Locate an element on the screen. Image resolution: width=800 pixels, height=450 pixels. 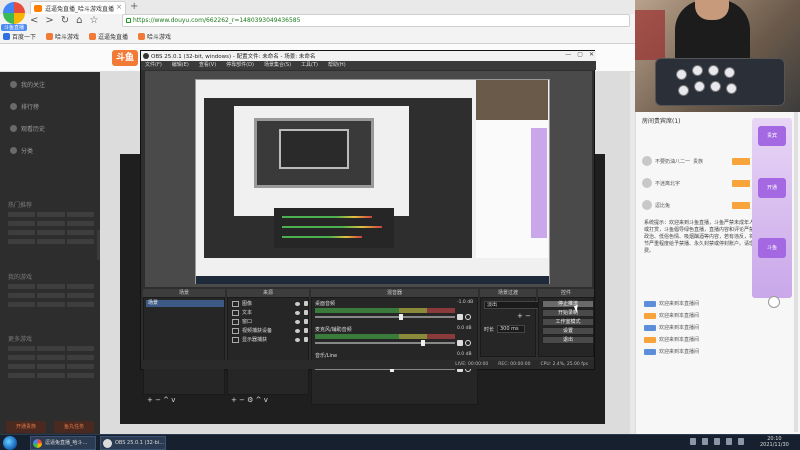
duration-input: 300 ms is located at coordinates (511, 329).